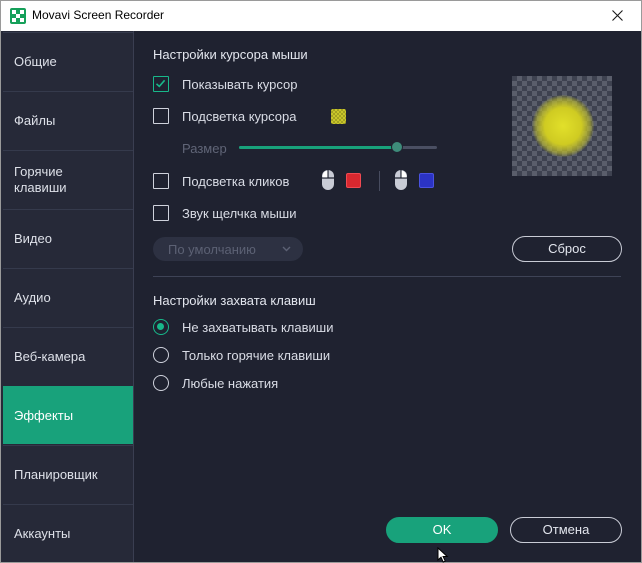  What do you see at coordinates (204, 148) in the screenshot?
I see `size-label: Размер` at bounding box center [204, 148].